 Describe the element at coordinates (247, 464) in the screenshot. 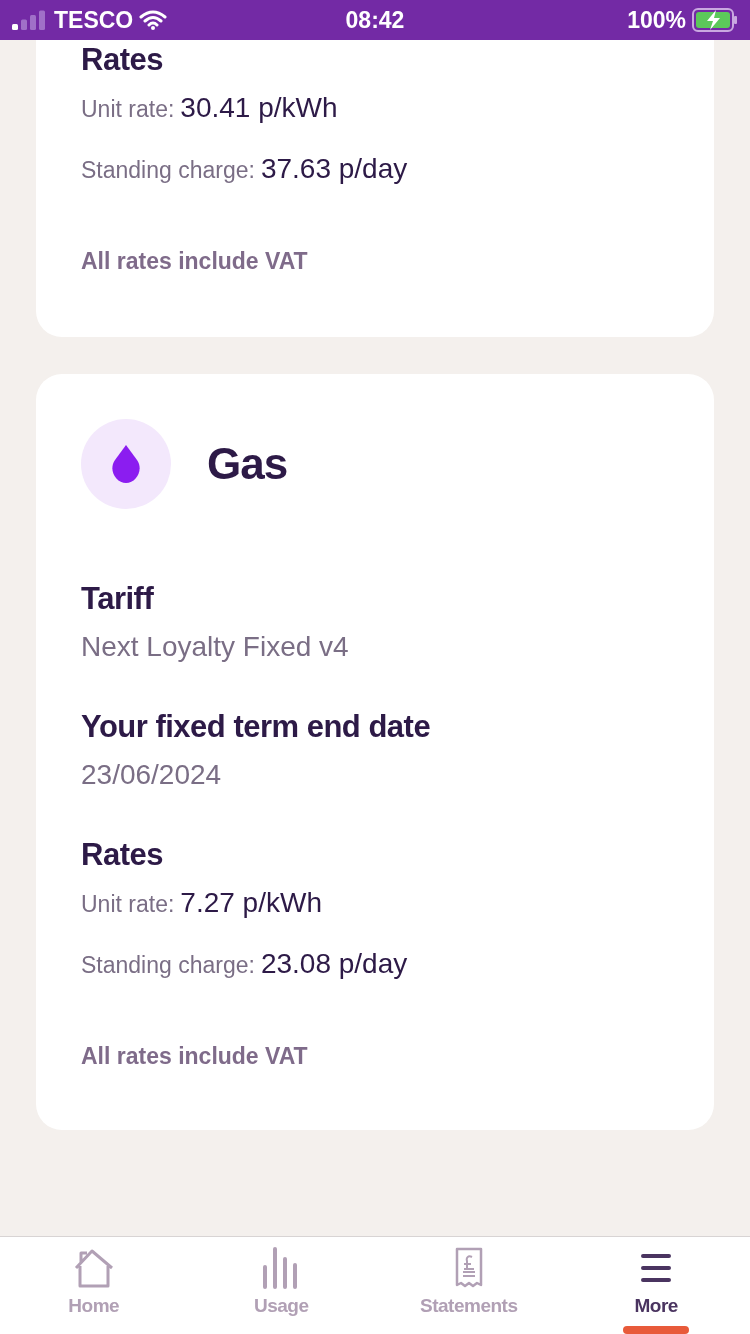

I see `fuel-title: Gas` at that location.